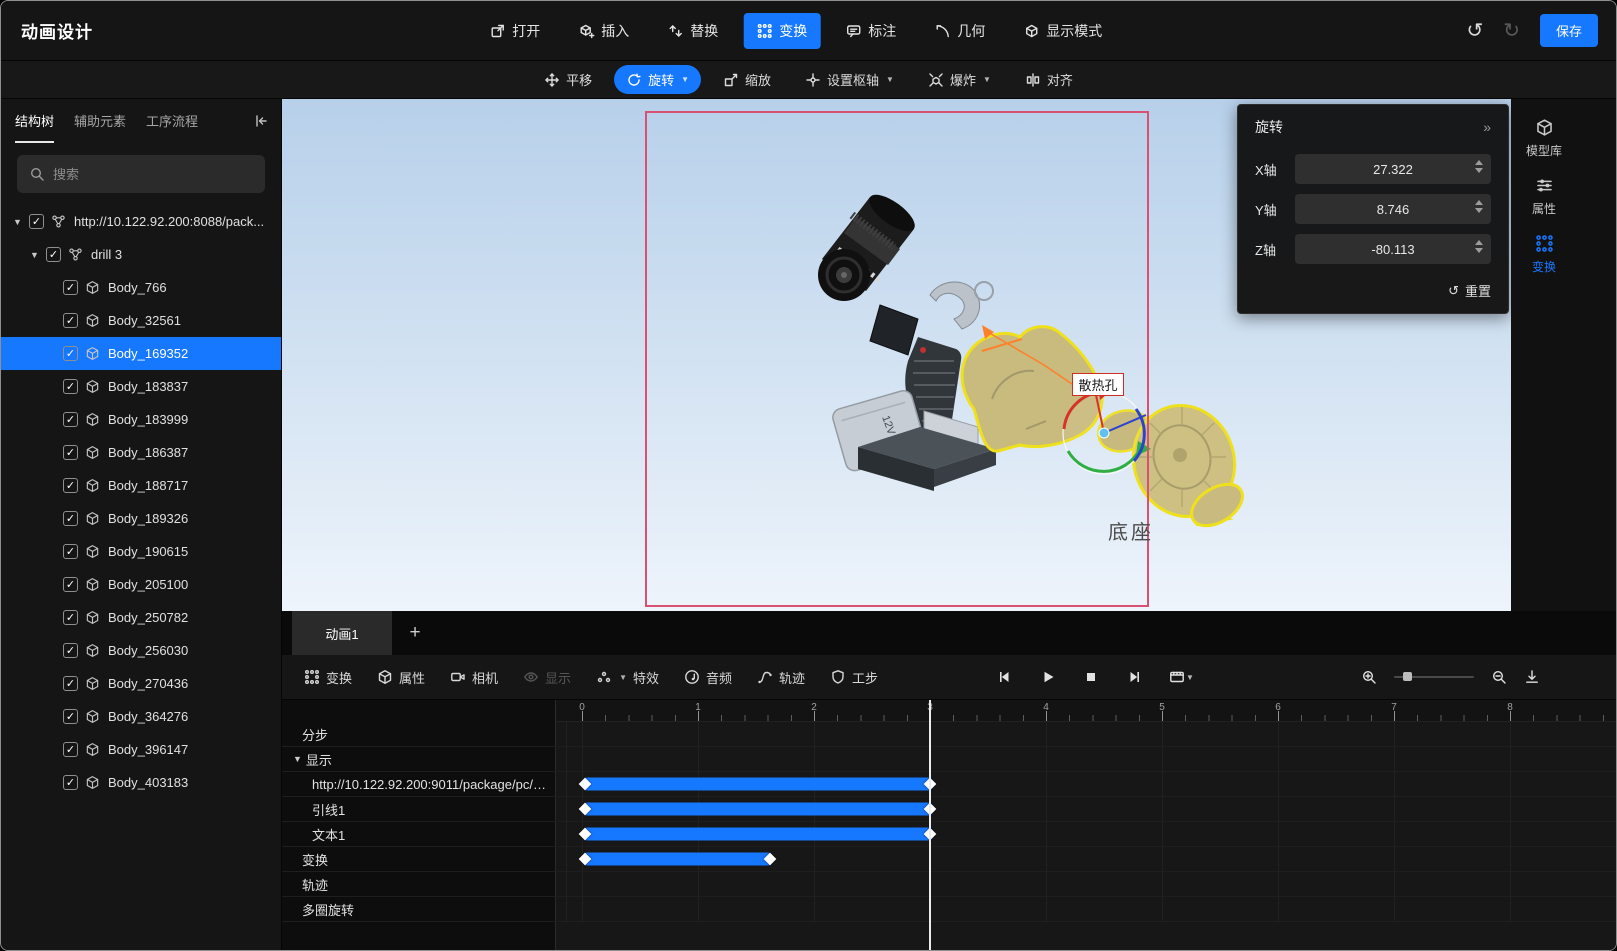 The width and height of the screenshot is (1617, 951). Describe the element at coordinates (1407, 676) in the screenshot. I see `slider-knob` at that location.